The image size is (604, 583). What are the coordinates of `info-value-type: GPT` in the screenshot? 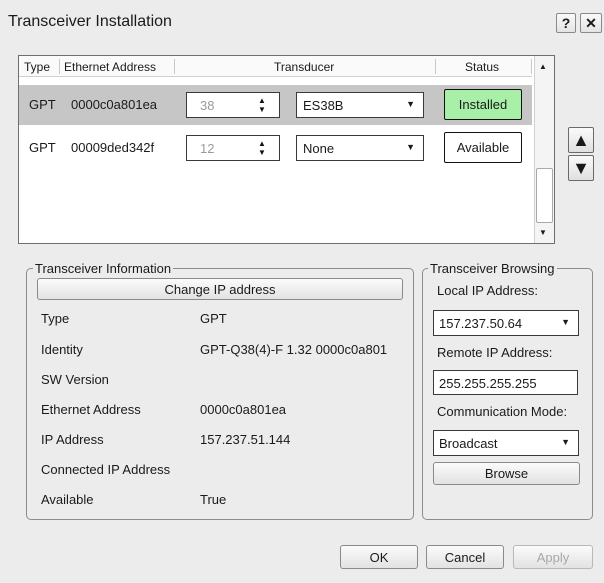 It's located at (213, 318).